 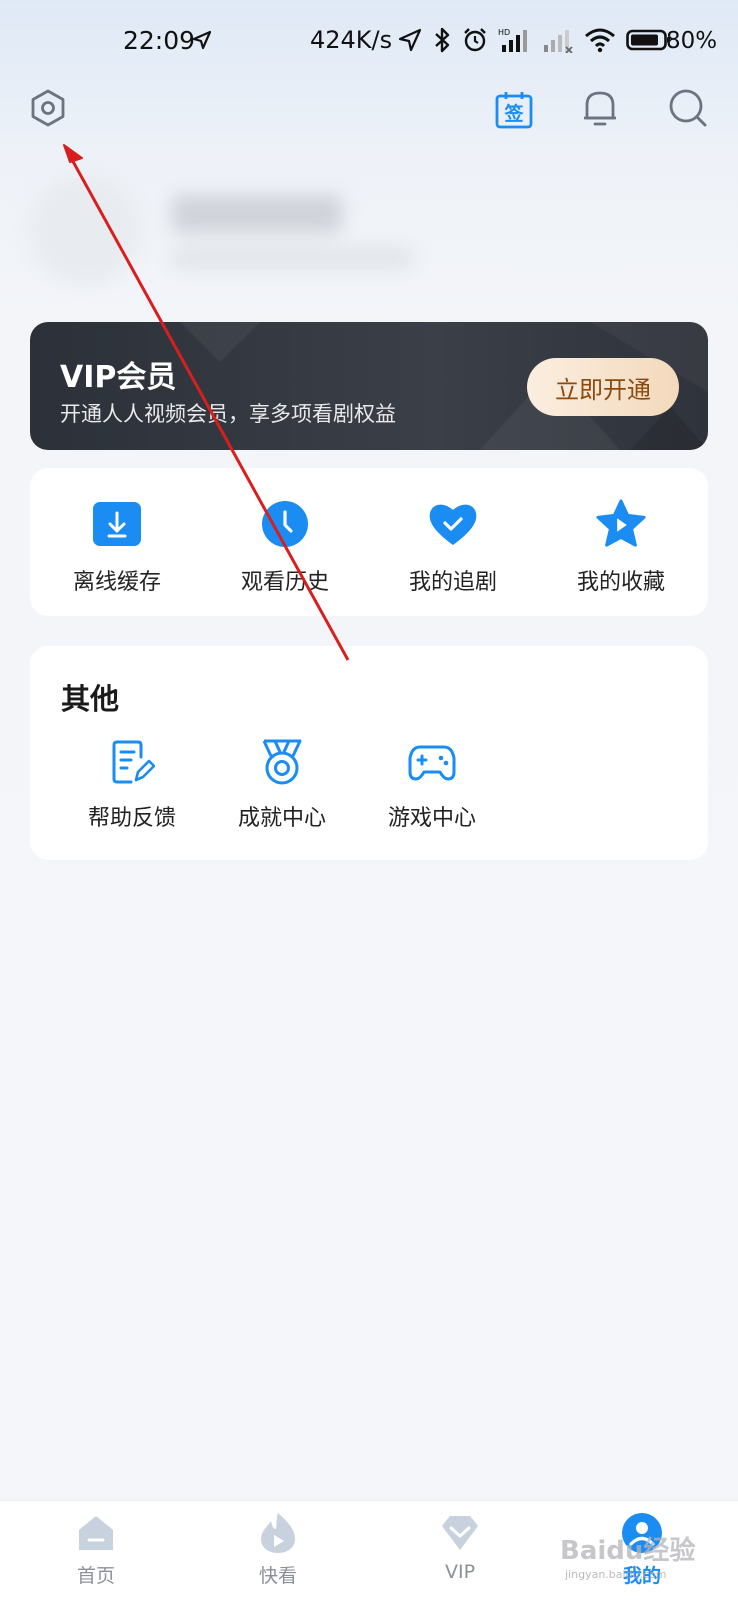 What do you see at coordinates (514, 114) in the screenshot?
I see `sign-label: 签` at bounding box center [514, 114].